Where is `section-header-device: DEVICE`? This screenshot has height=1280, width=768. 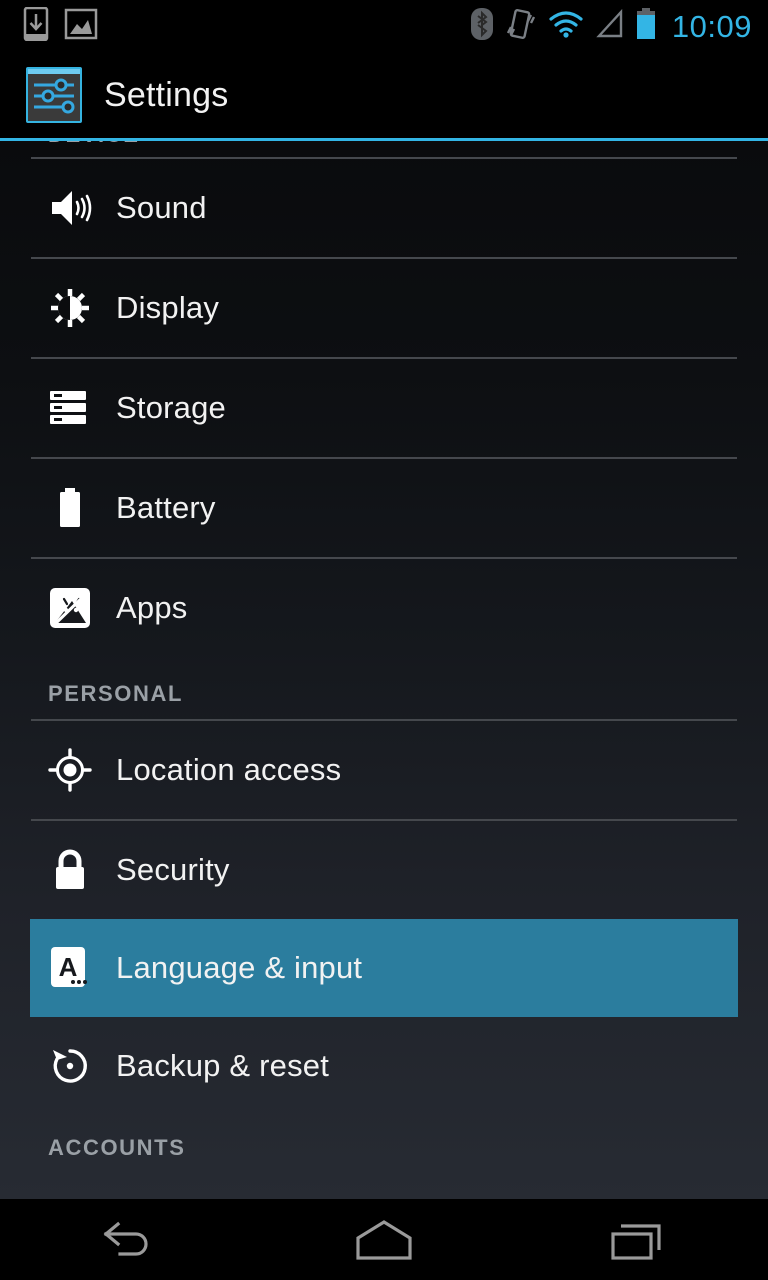 section-header-device: DEVICE is located at coordinates (384, 149).